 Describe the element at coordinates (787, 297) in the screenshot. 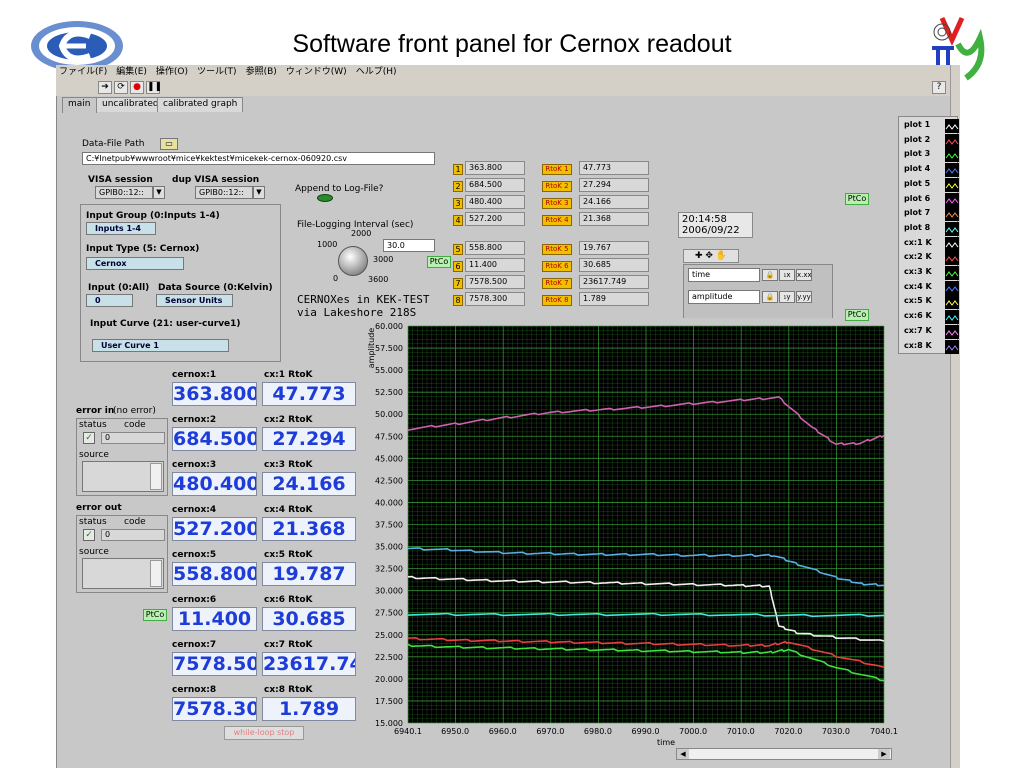

I see `y-format-icon: ₁y` at that location.